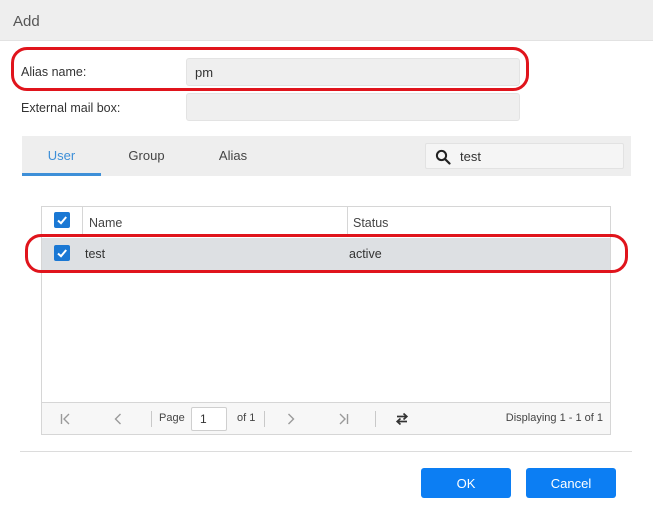  What do you see at coordinates (291, 419) in the screenshot?
I see `next-page-icon` at bounding box center [291, 419].